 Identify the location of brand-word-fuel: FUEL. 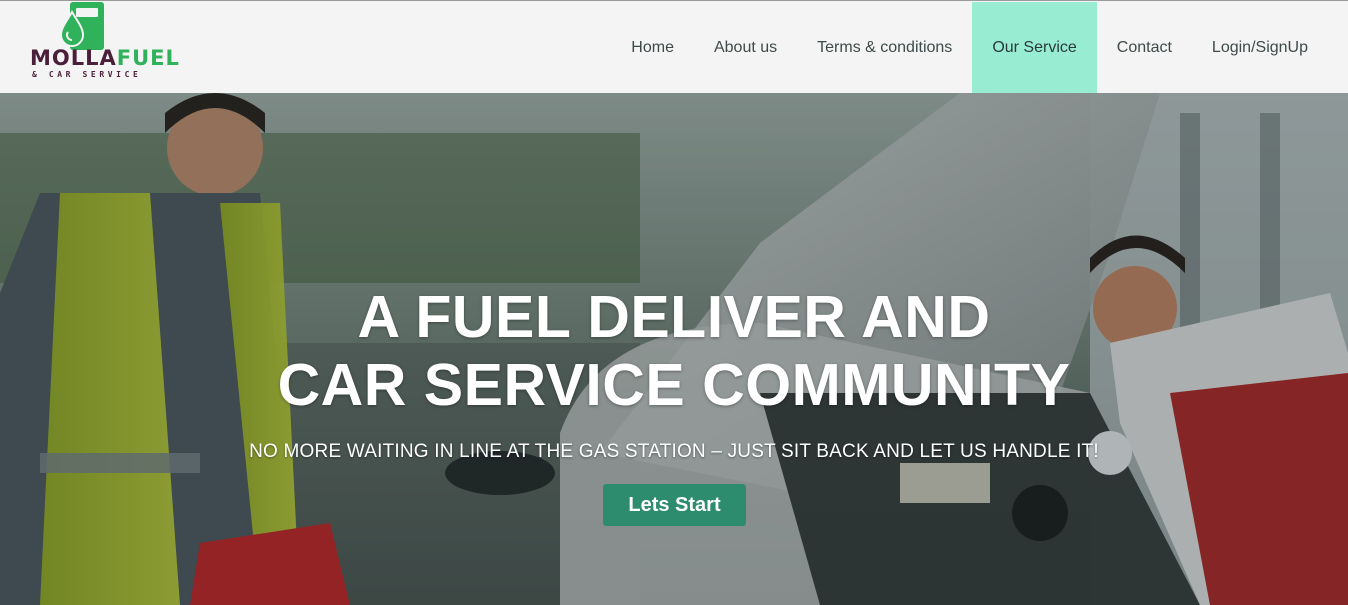
(148, 58).